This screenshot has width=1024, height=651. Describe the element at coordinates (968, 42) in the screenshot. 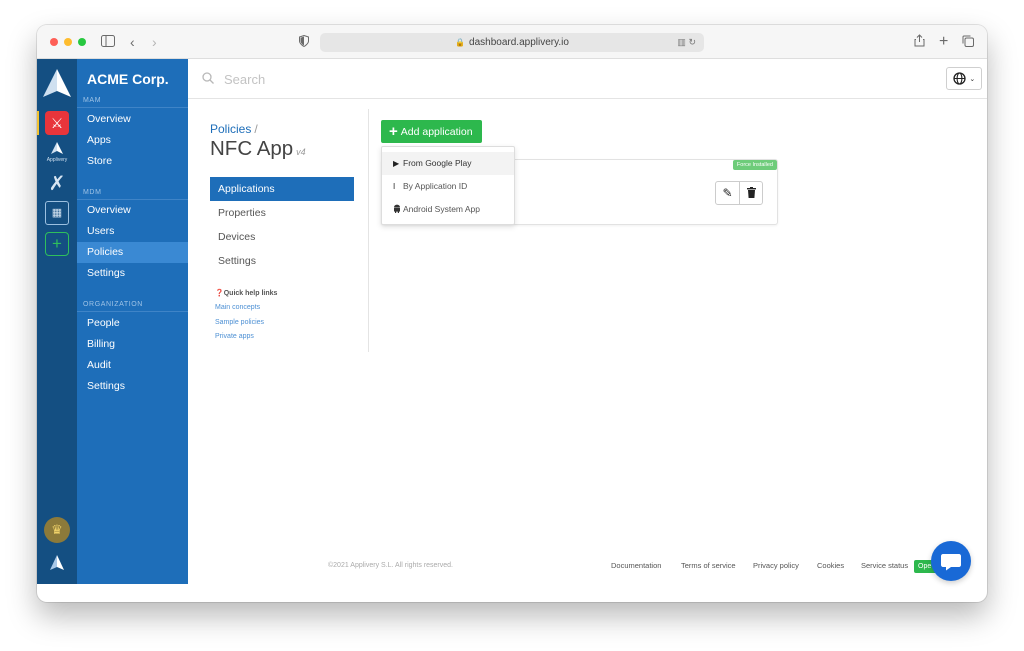

I see `tabs-overview-icon` at that location.